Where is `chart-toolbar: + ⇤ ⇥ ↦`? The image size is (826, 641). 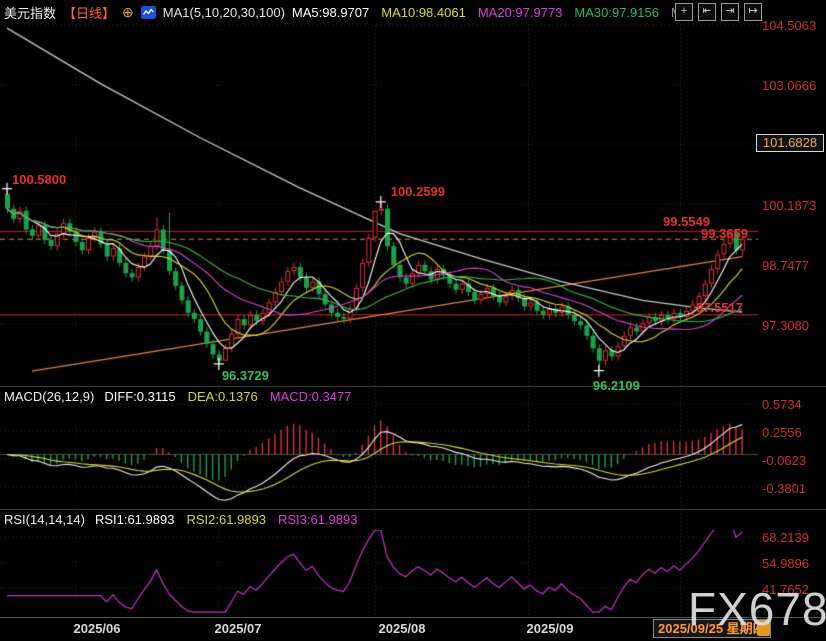 chart-toolbar: + ⇤ ⇥ ↦ is located at coordinates (718, 12).